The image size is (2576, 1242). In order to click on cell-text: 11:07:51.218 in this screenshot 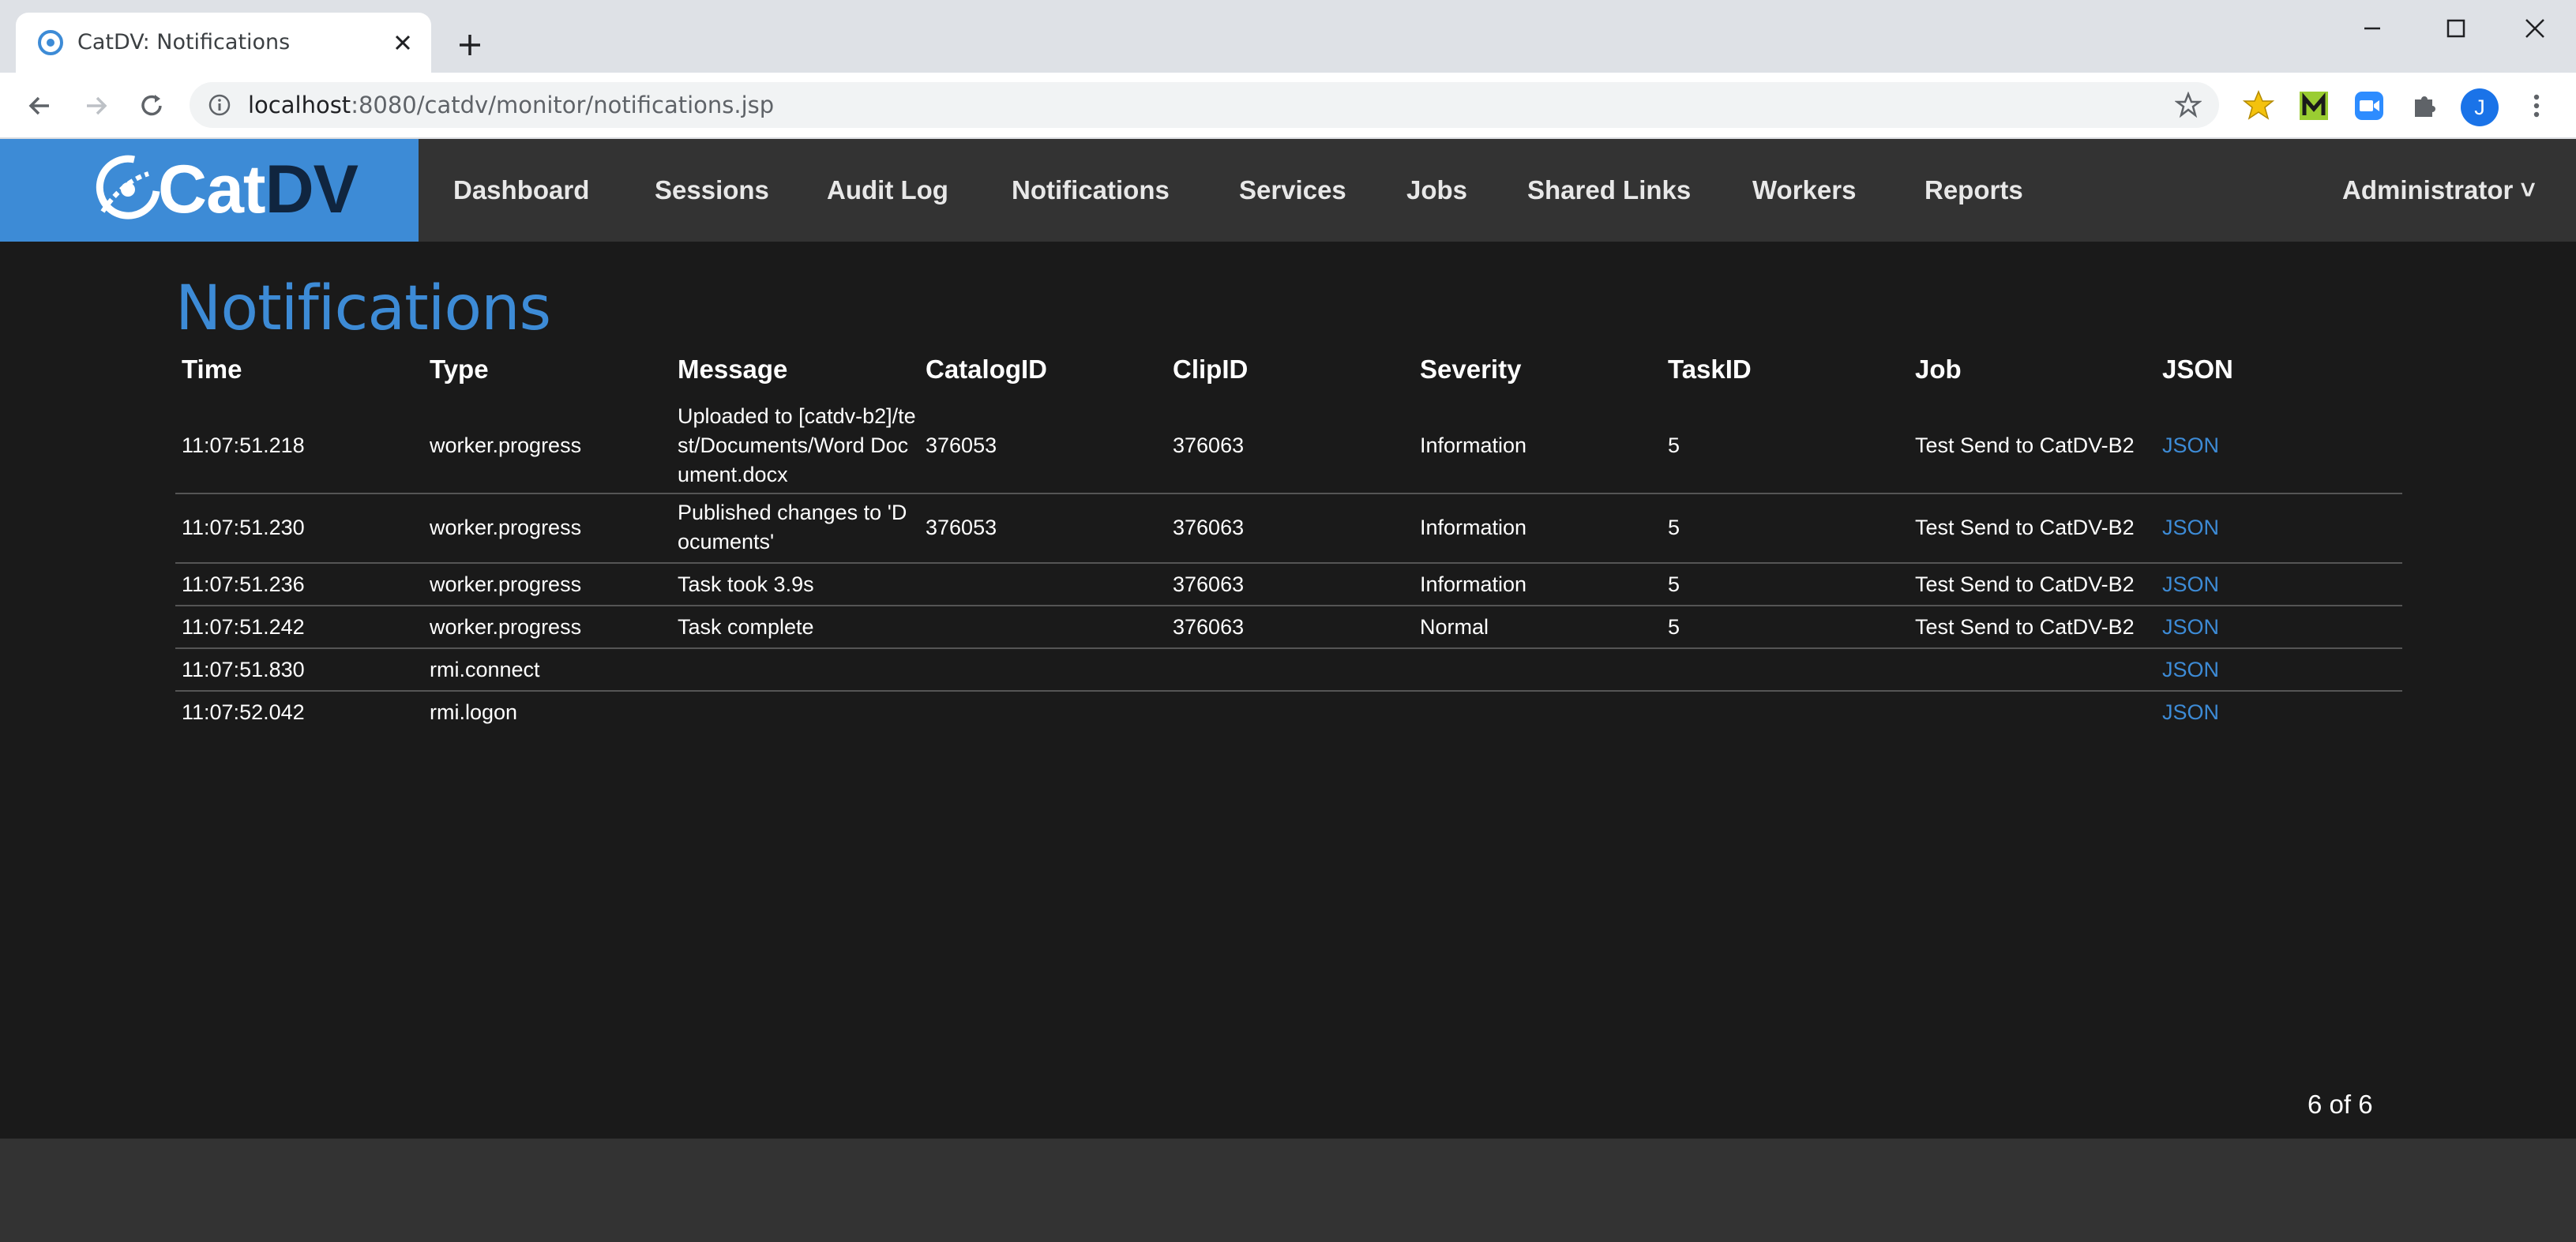, I will do `click(243, 445)`.